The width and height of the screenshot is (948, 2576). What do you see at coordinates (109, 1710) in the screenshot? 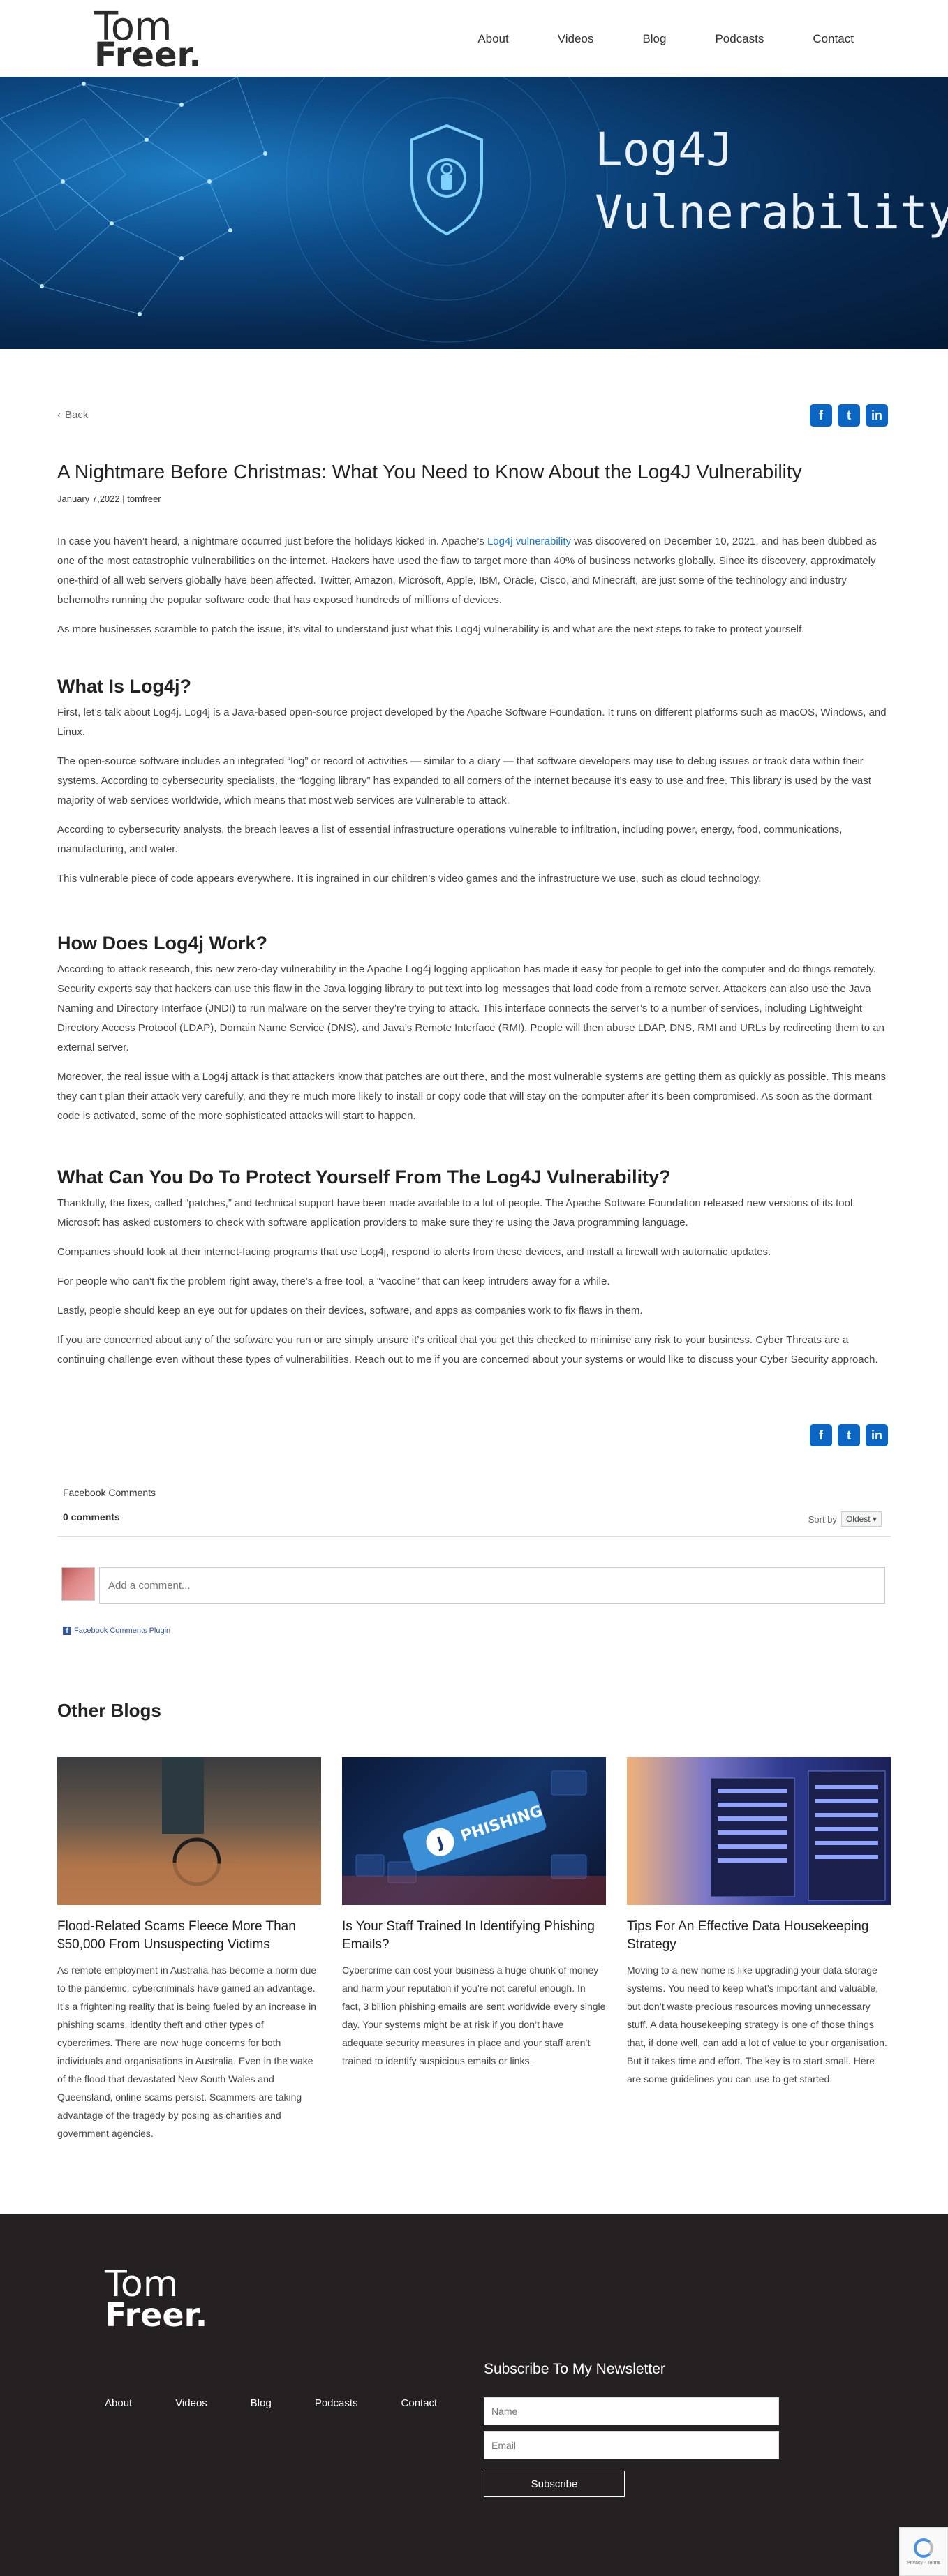
I see `other-blogs-title: Other Blogs` at bounding box center [109, 1710].